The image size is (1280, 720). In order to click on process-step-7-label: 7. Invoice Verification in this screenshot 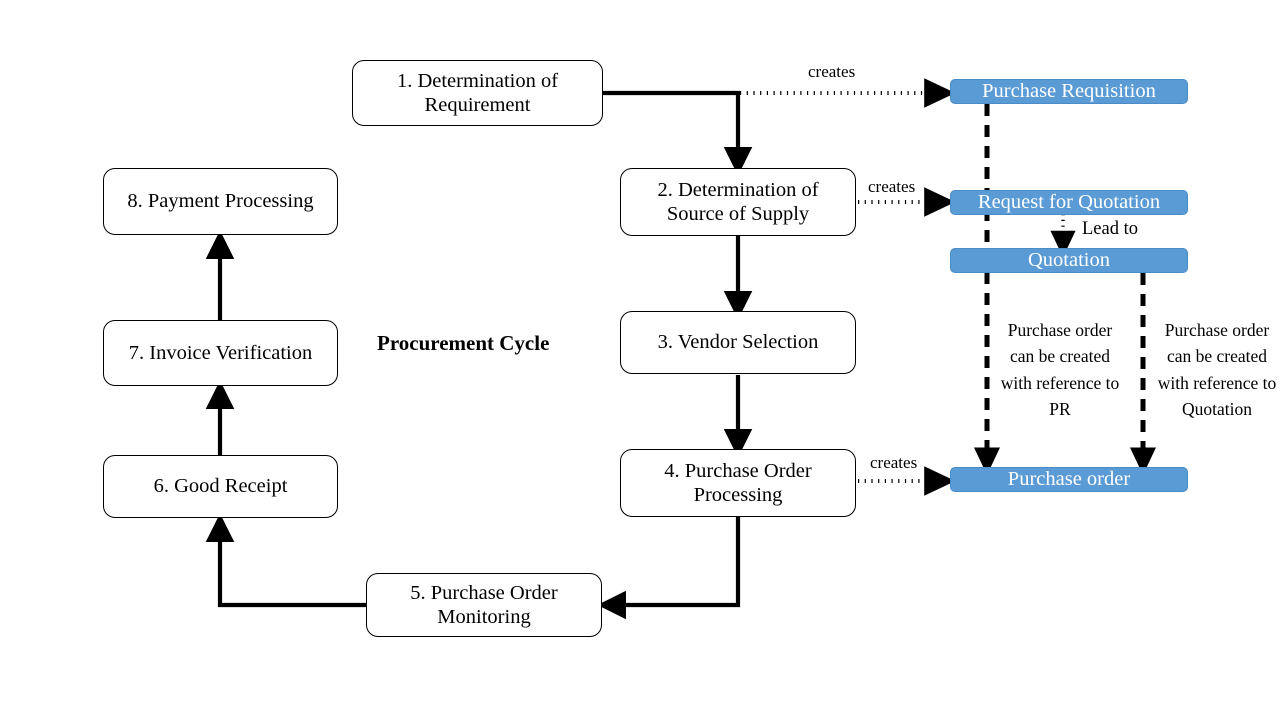, I will do `click(220, 352)`.